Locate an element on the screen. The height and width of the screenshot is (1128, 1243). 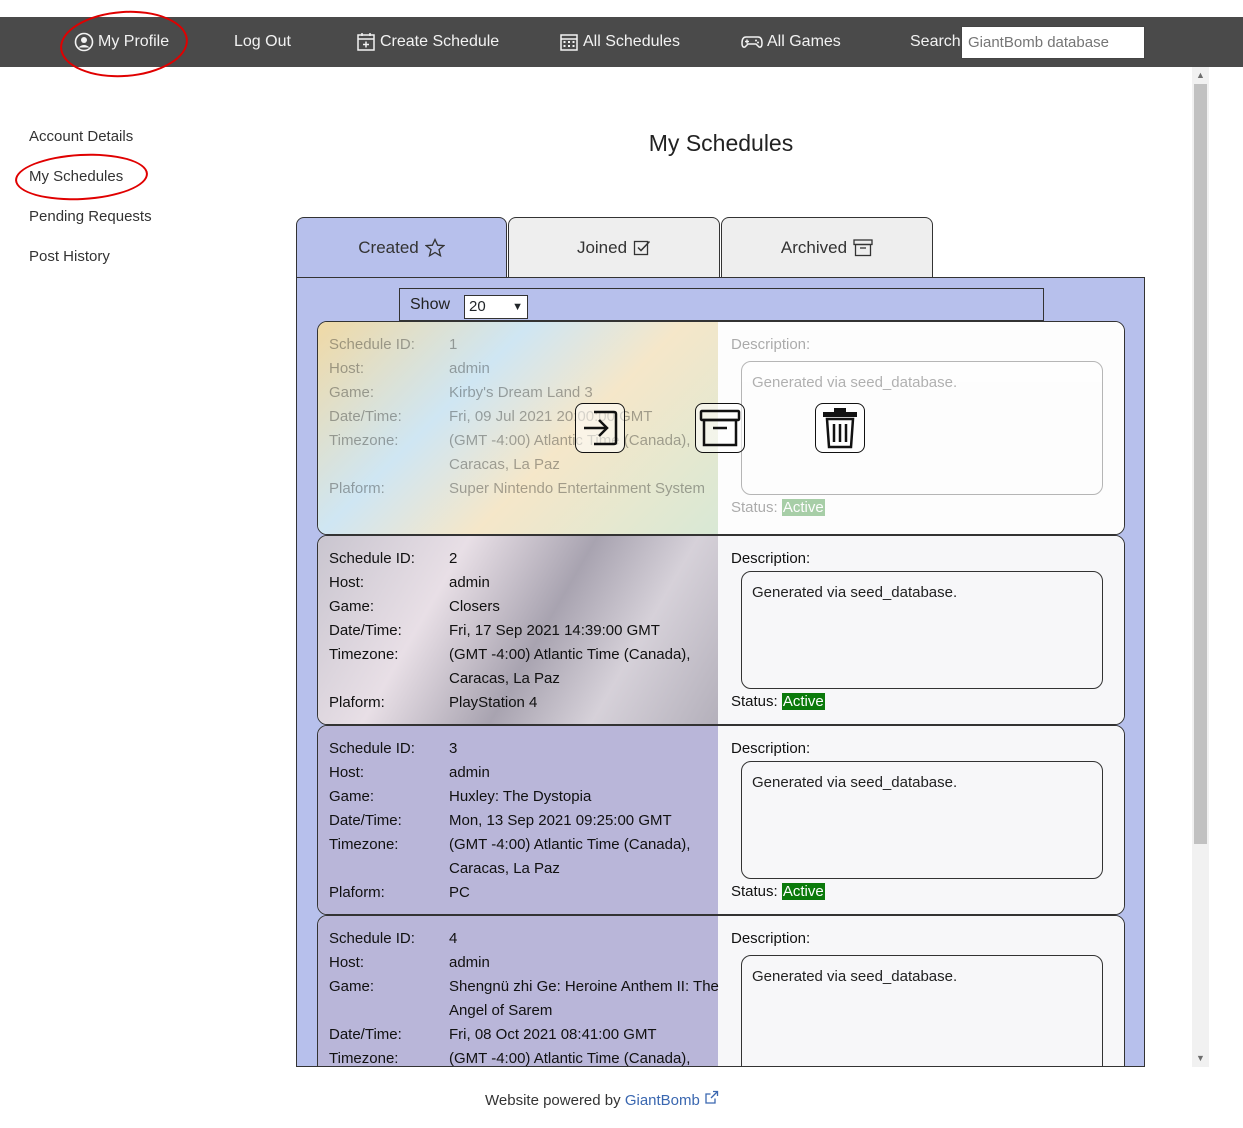
check-square-icon is located at coordinates (642, 247).